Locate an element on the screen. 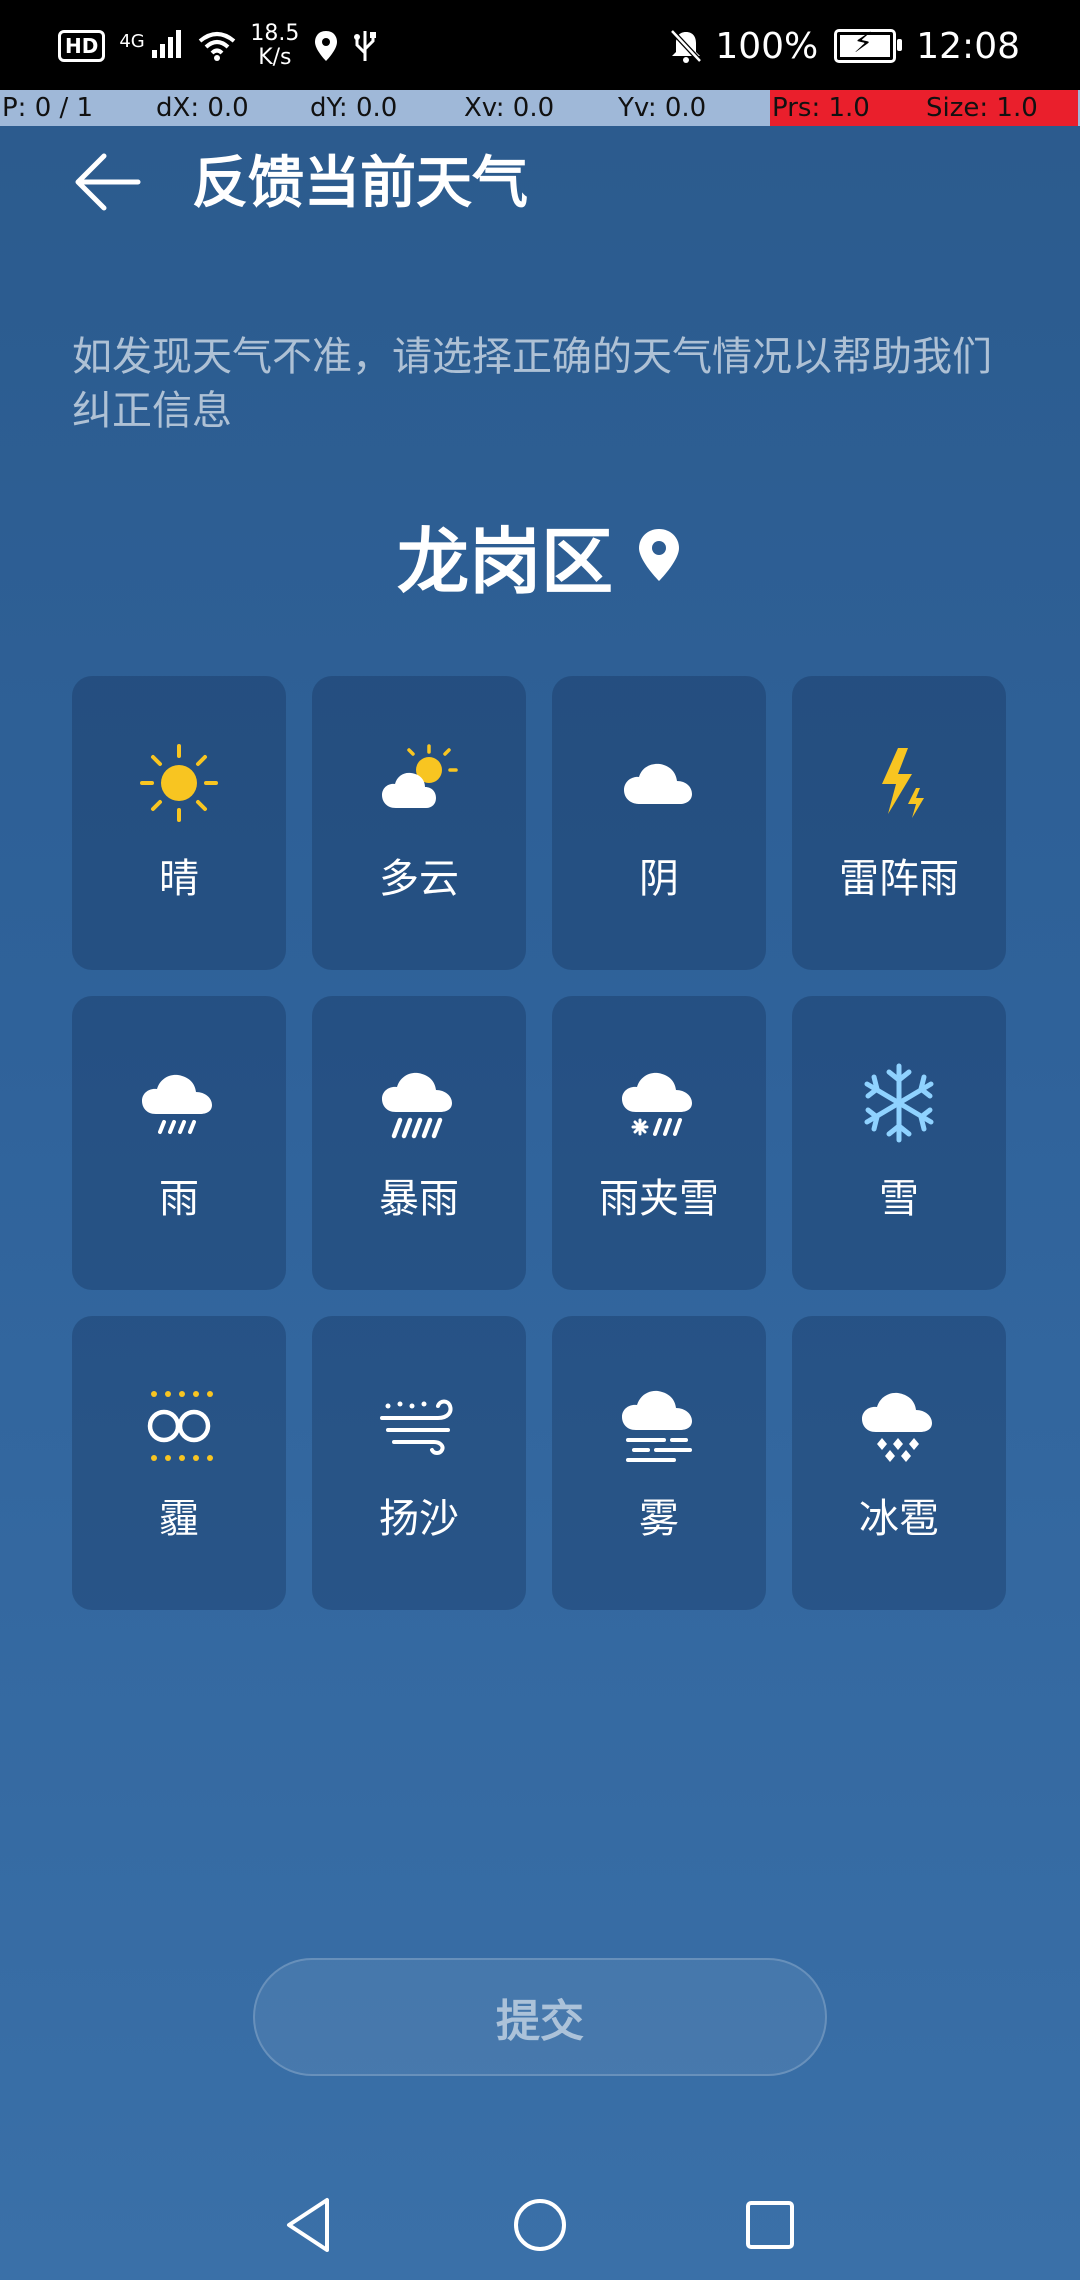  weather-option-heavy-rain: 暴雨 is located at coordinates (419, 1143).